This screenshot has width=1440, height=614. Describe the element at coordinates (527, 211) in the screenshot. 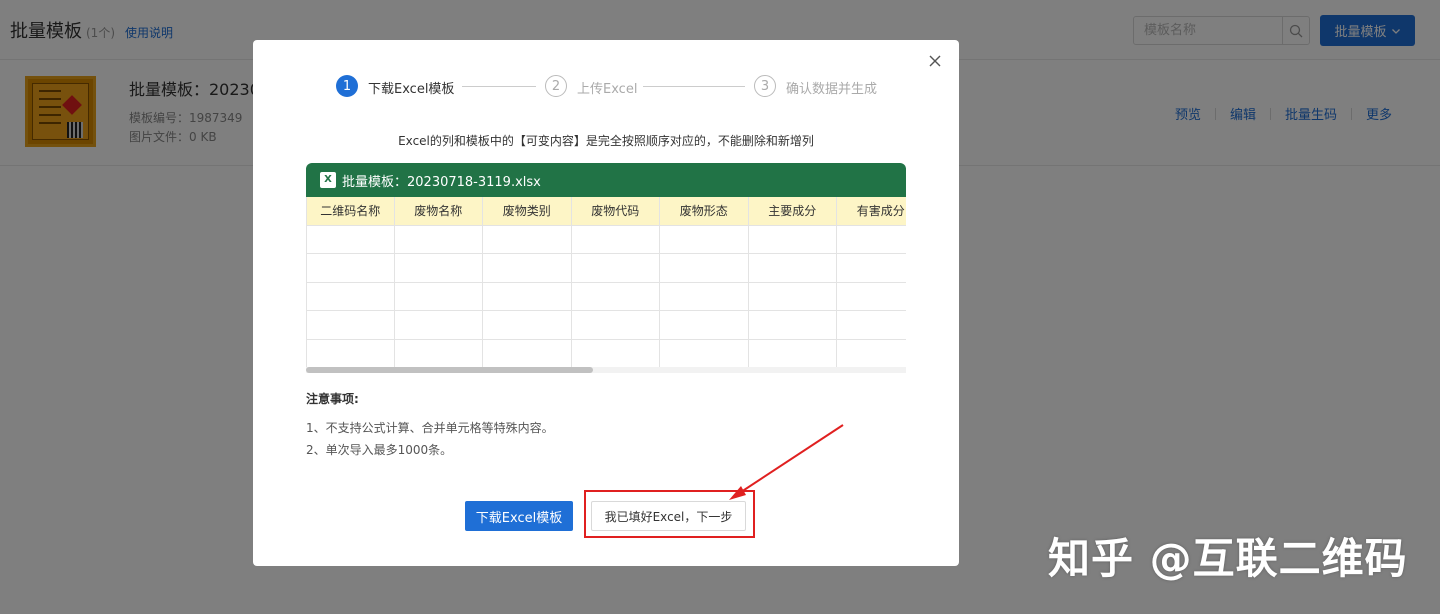

I see `column-header: 废物类别` at that location.